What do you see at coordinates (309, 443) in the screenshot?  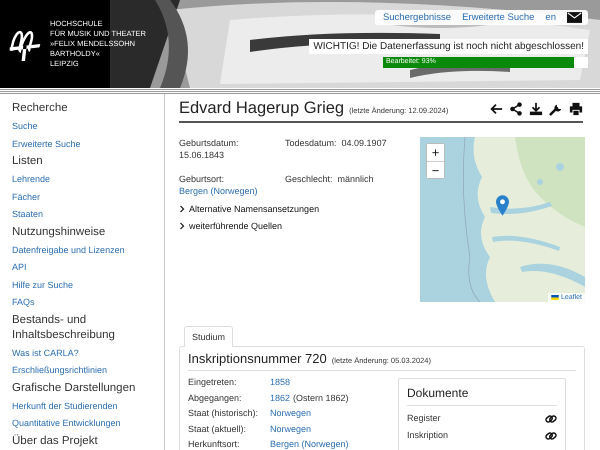 I see `field-link: Bergen (Norwegen)` at bounding box center [309, 443].